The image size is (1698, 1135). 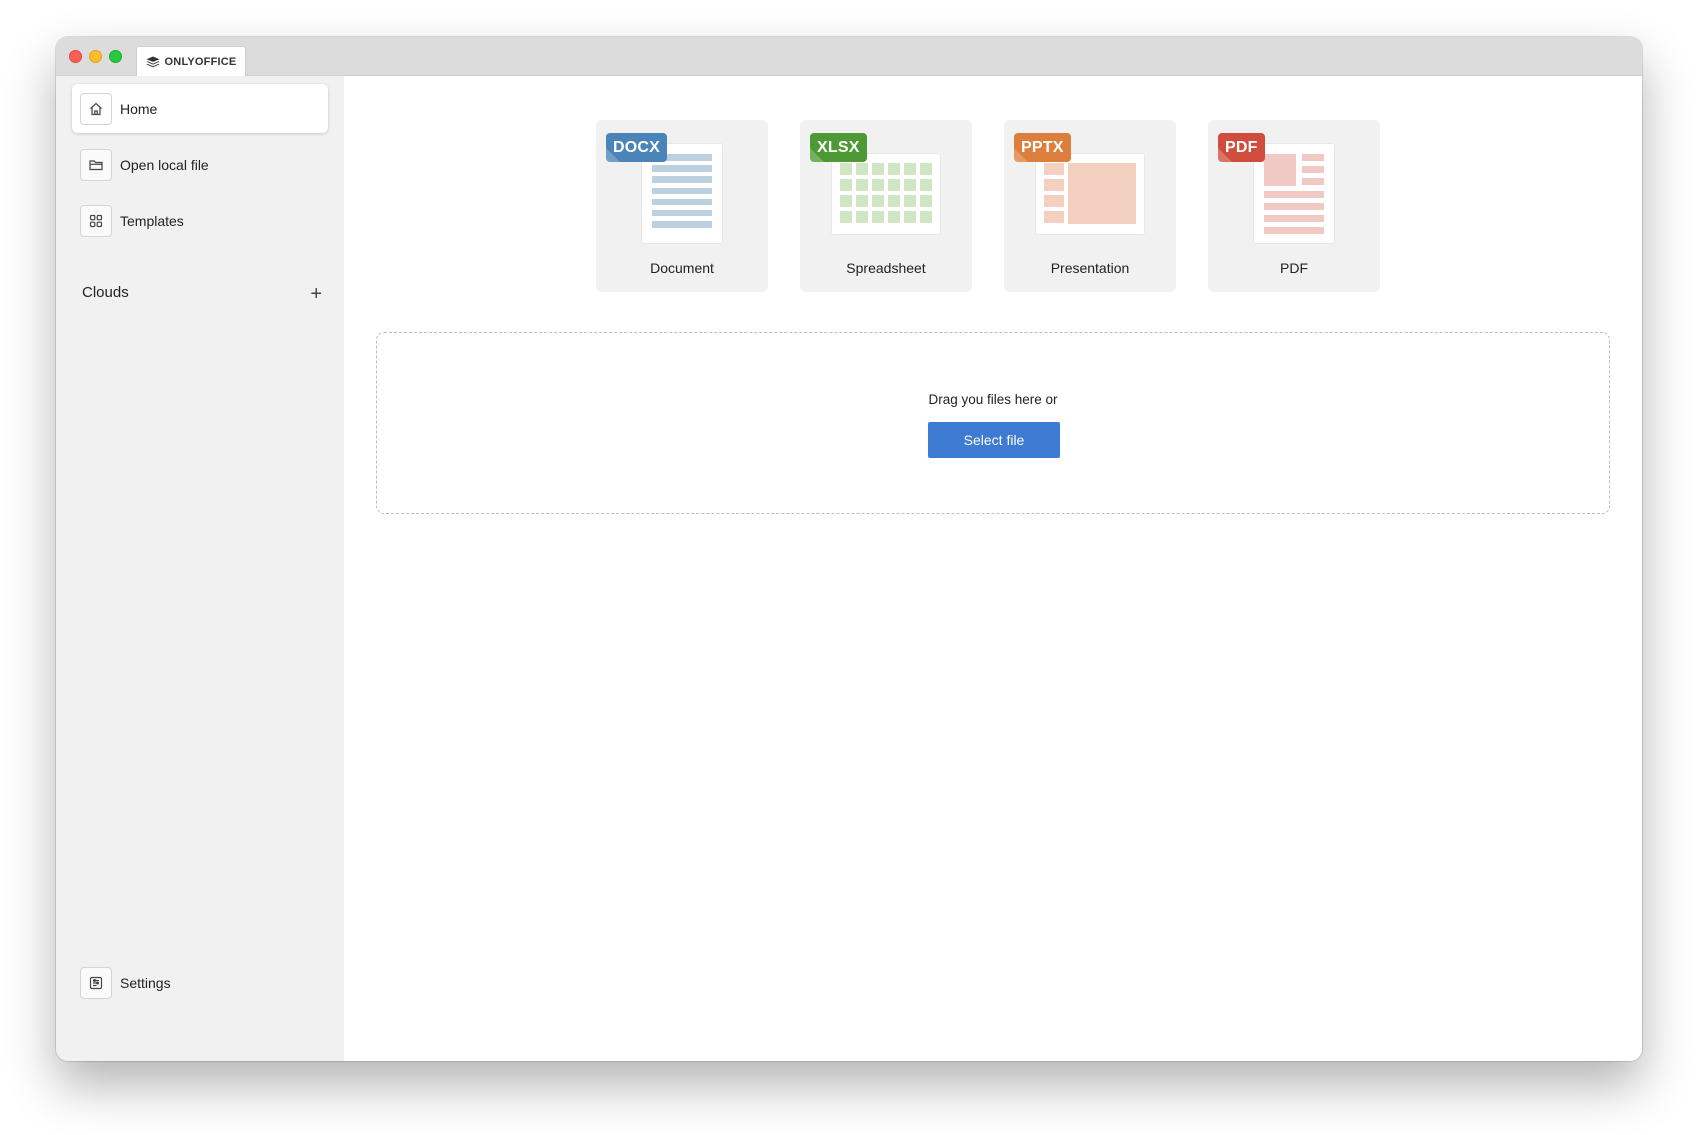 I want to click on settings-label: Settings, so click(x=145, y=982).